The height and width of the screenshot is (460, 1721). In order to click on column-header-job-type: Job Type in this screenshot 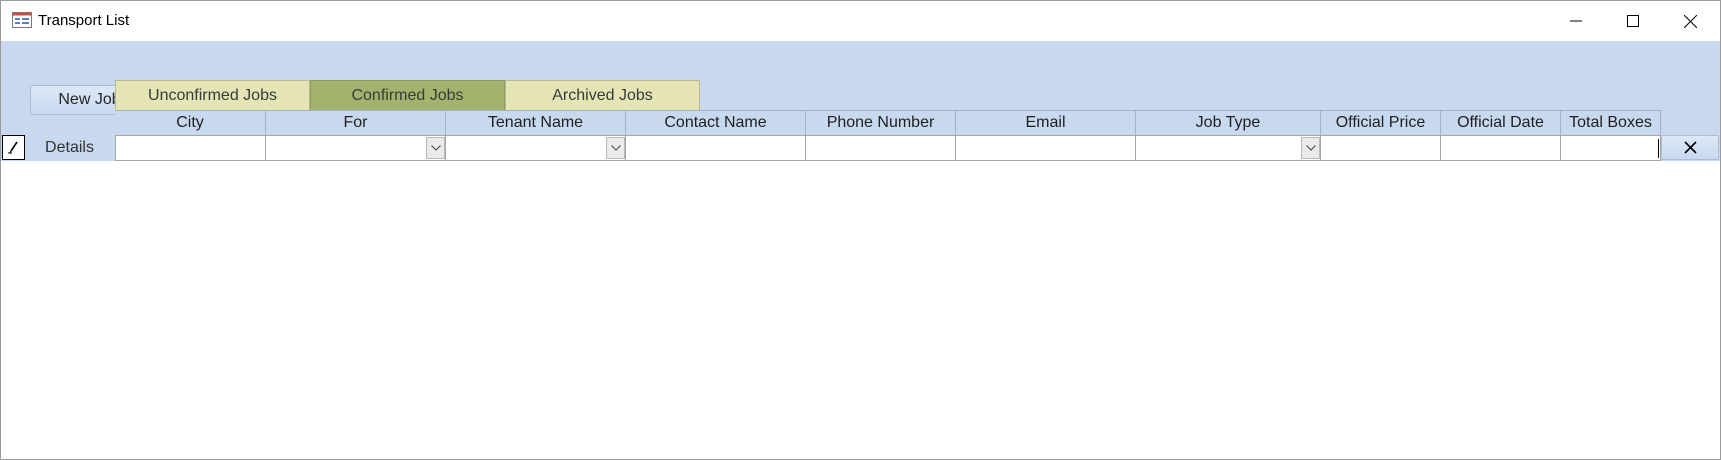, I will do `click(1228, 123)`.